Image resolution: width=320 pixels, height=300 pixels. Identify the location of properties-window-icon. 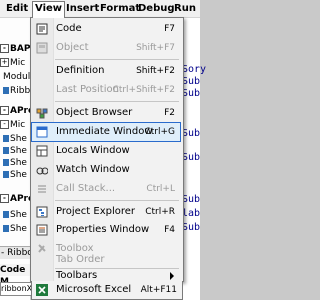
(42, 230).